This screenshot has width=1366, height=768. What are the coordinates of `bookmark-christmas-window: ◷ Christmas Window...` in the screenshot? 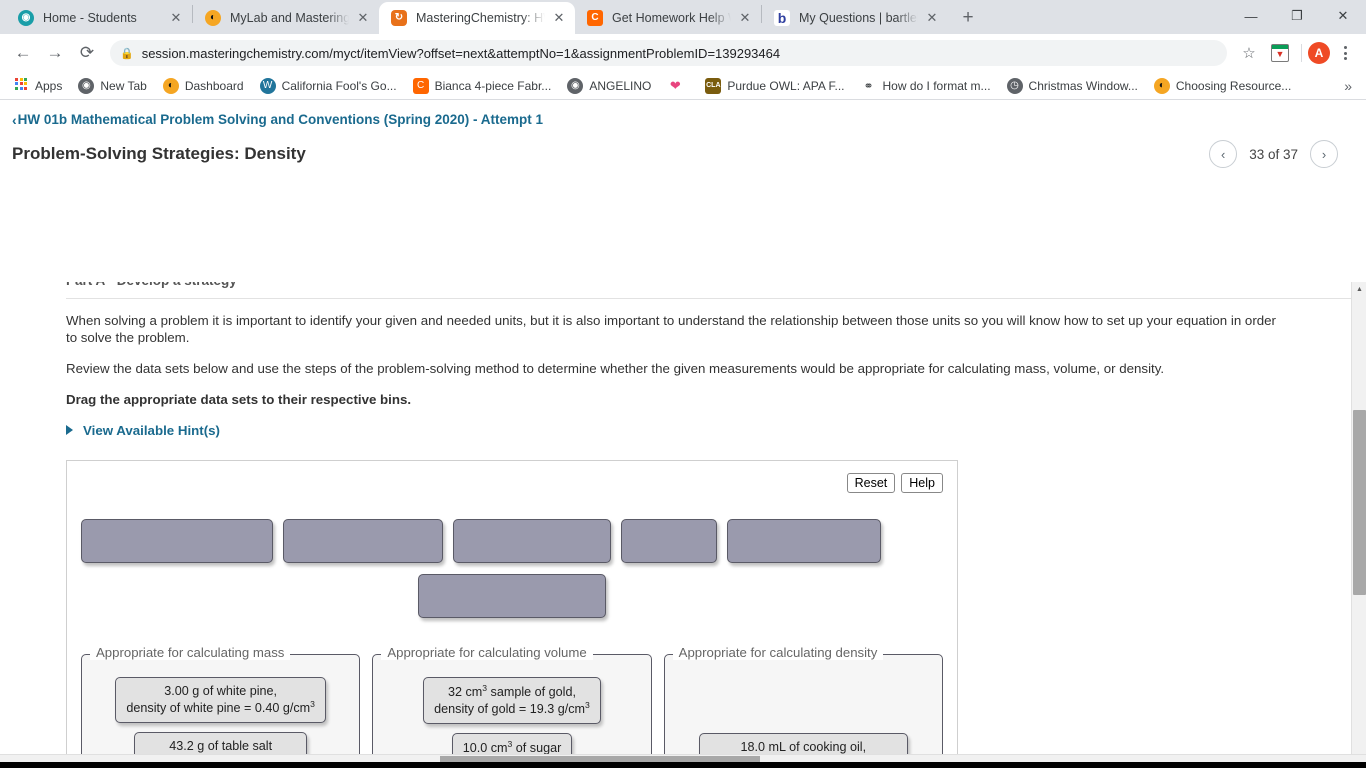 It's located at (1072, 86).